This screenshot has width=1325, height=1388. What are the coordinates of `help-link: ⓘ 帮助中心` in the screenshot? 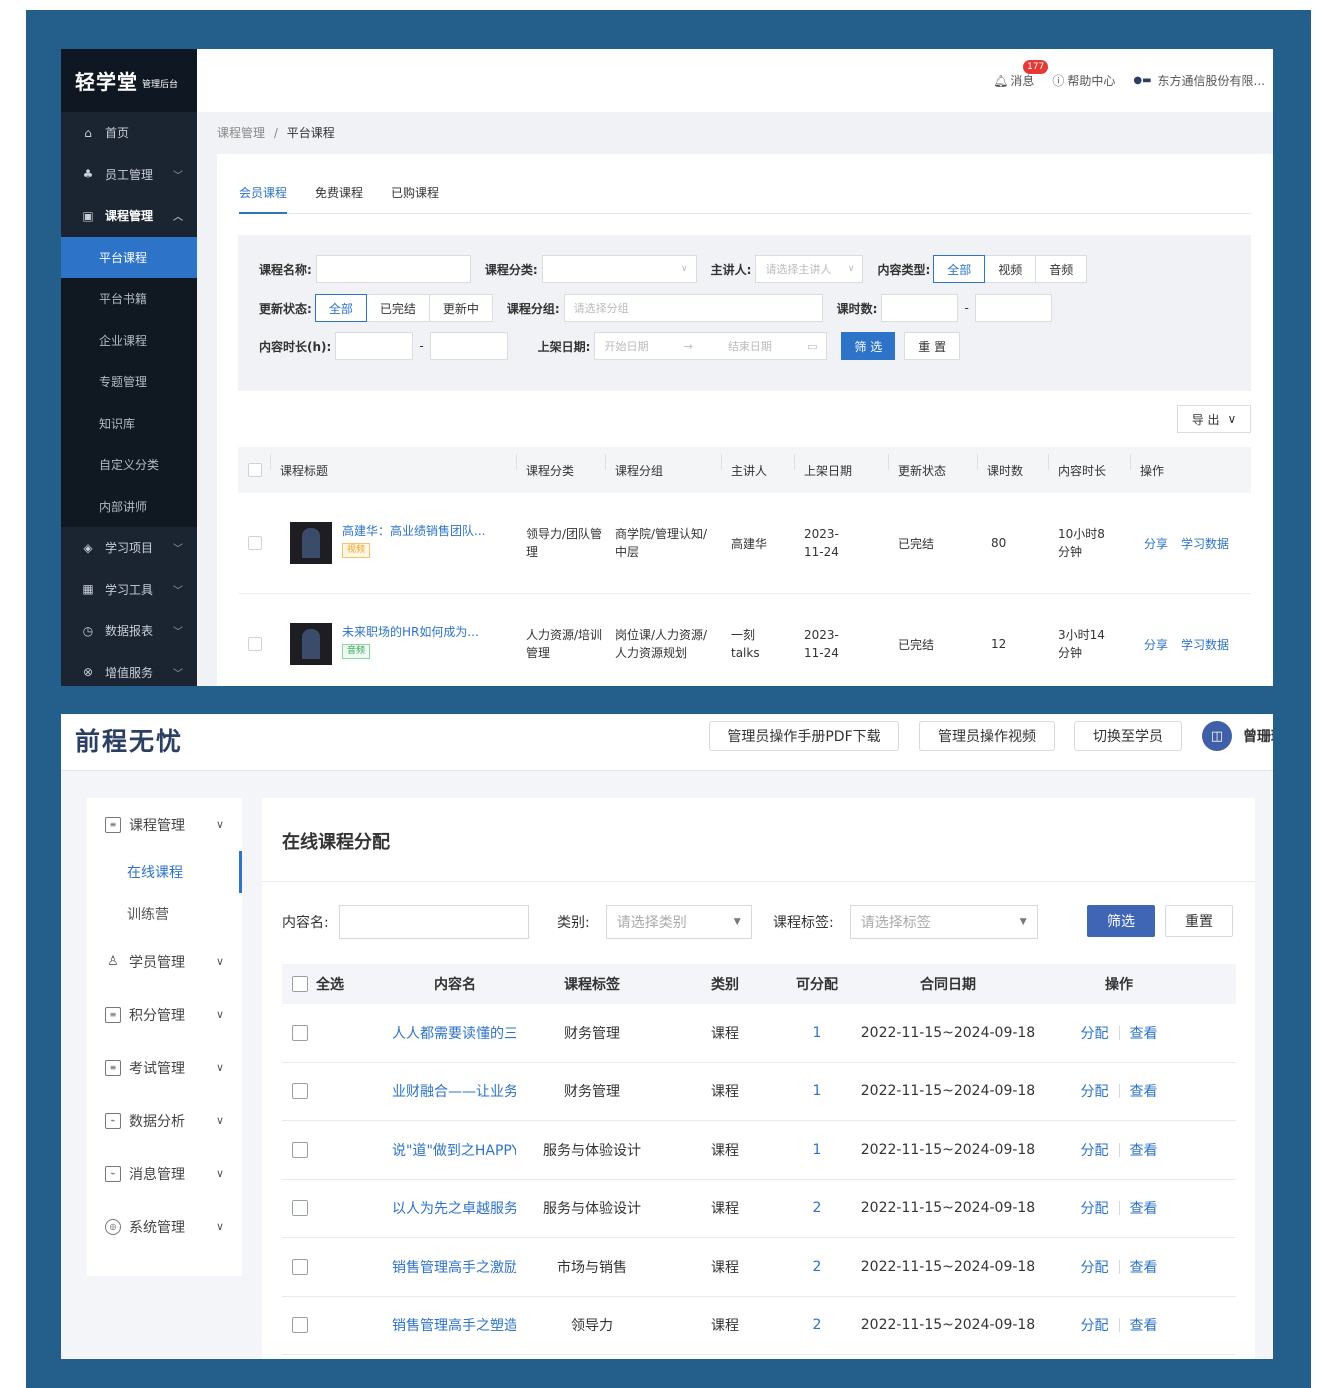 It's located at (1083, 80).